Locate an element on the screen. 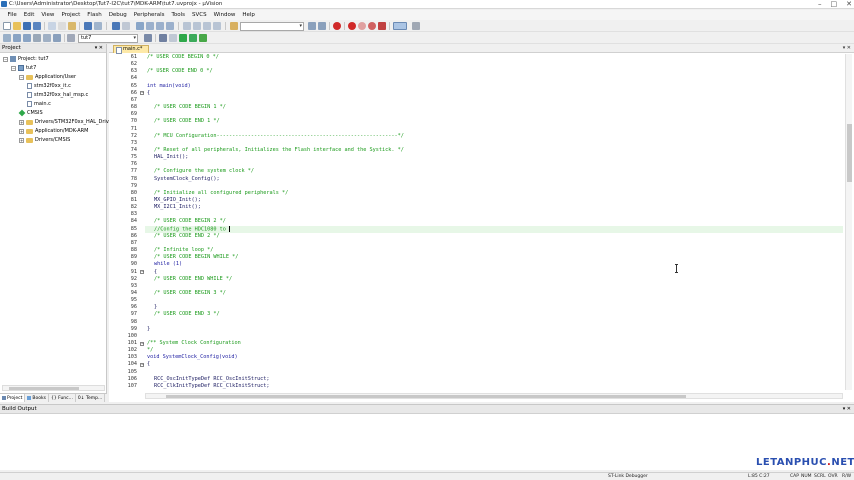 The image size is (854, 480). menu-debug: Debug is located at coordinates (117, 15).